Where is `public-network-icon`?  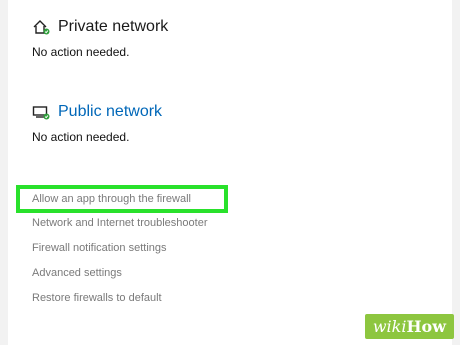
public-network-icon is located at coordinates (41, 112).